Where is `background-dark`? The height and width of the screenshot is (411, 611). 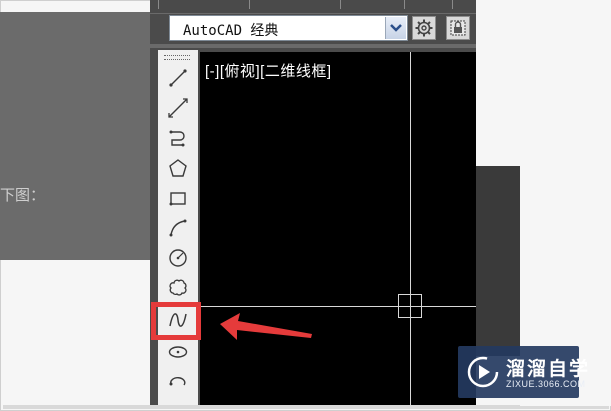
background-dark is located at coordinates (498, 261).